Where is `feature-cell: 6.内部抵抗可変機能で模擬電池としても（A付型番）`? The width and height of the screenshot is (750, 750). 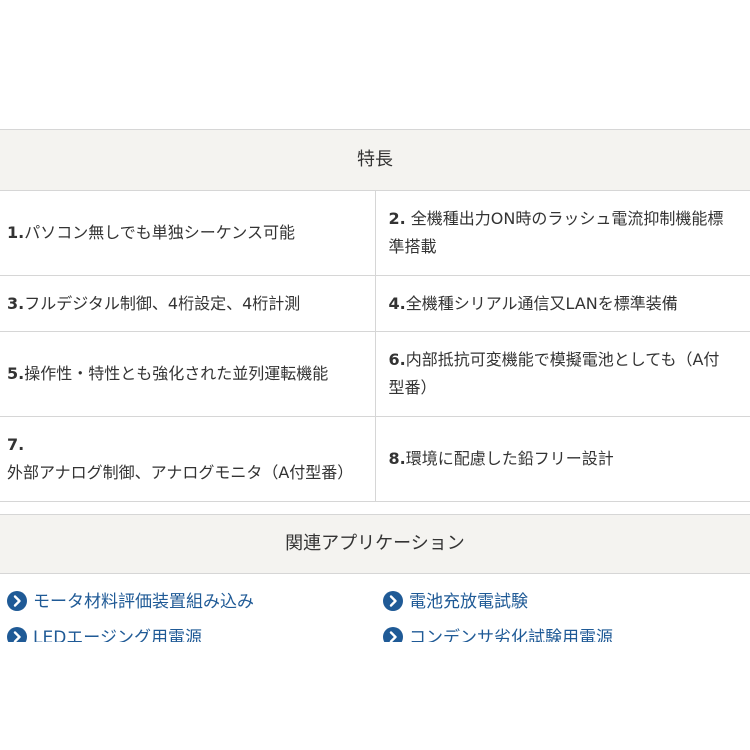
feature-cell: 6.内部抵抗可変機能で模擬電池としても（A付型番） is located at coordinates (562, 374).